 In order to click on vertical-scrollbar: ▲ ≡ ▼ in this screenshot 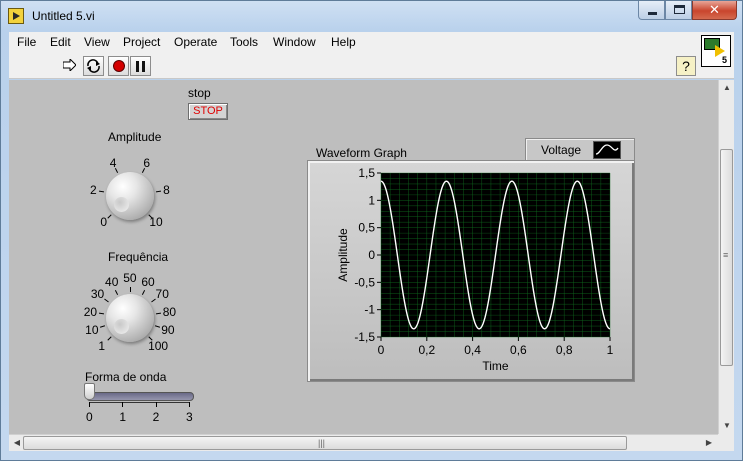, I will do `click(726, 257)`.